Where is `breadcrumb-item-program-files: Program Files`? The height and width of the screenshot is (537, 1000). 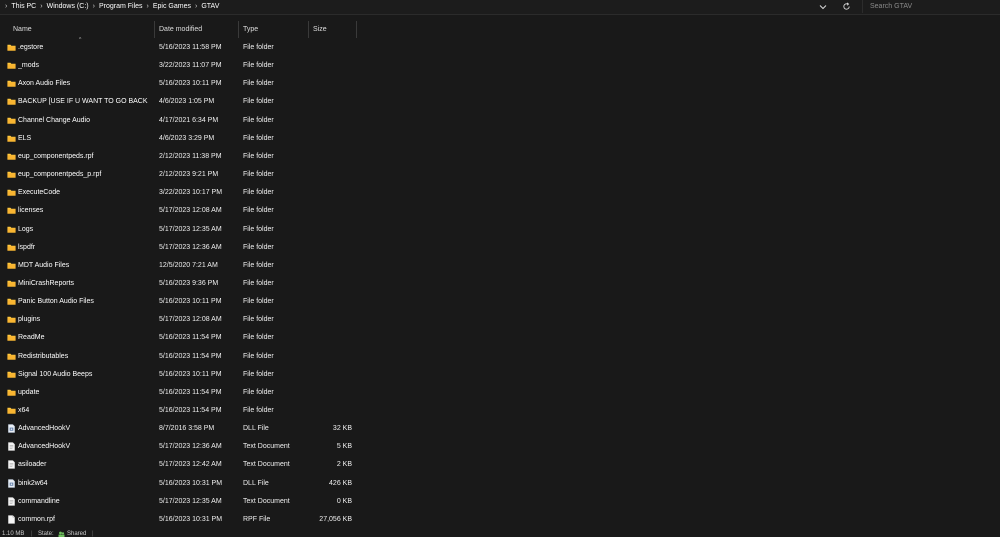
breadcrumb-item-program-files: Program Files is located at coordinates (121, 6).